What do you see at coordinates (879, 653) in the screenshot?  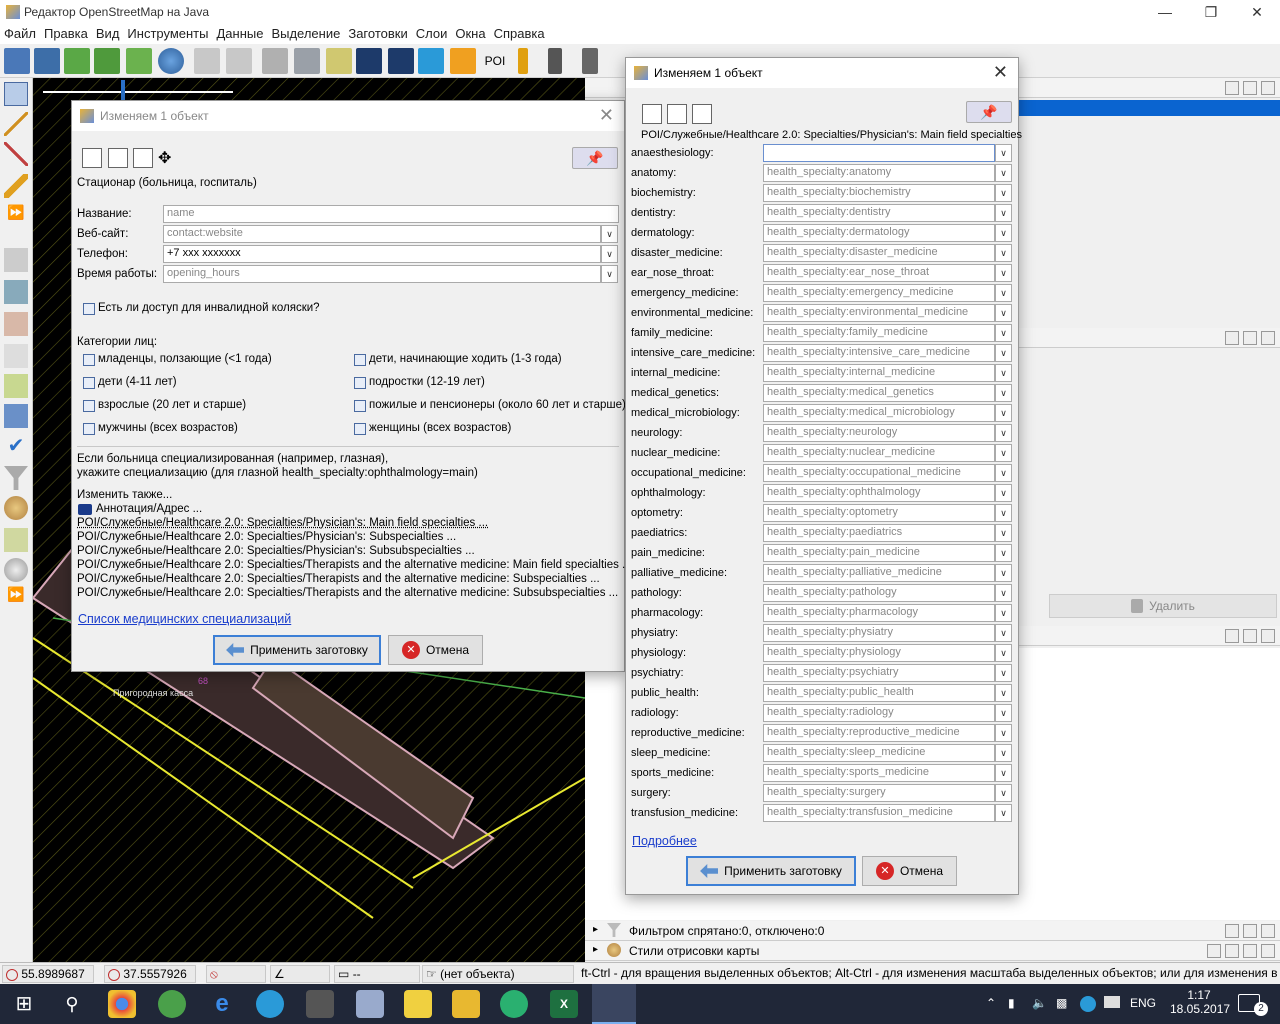 I see `specialty-input: health_specialty:physiology` at bounding box center [879, 653].